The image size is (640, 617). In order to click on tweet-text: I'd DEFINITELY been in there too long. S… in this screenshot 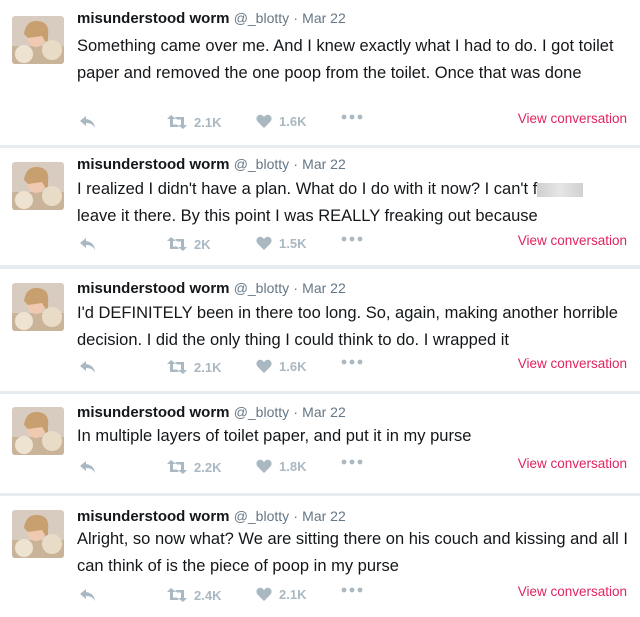, I will do `click(347, 326)`.